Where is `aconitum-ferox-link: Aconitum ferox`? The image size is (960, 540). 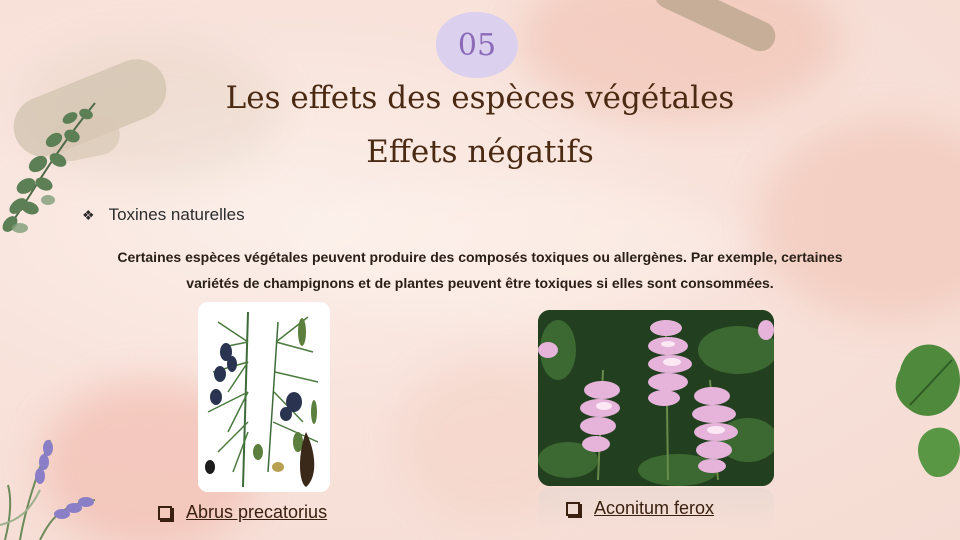 aconitum-ferox-link: Aconitum ferox is located at coordinates (654, 508).